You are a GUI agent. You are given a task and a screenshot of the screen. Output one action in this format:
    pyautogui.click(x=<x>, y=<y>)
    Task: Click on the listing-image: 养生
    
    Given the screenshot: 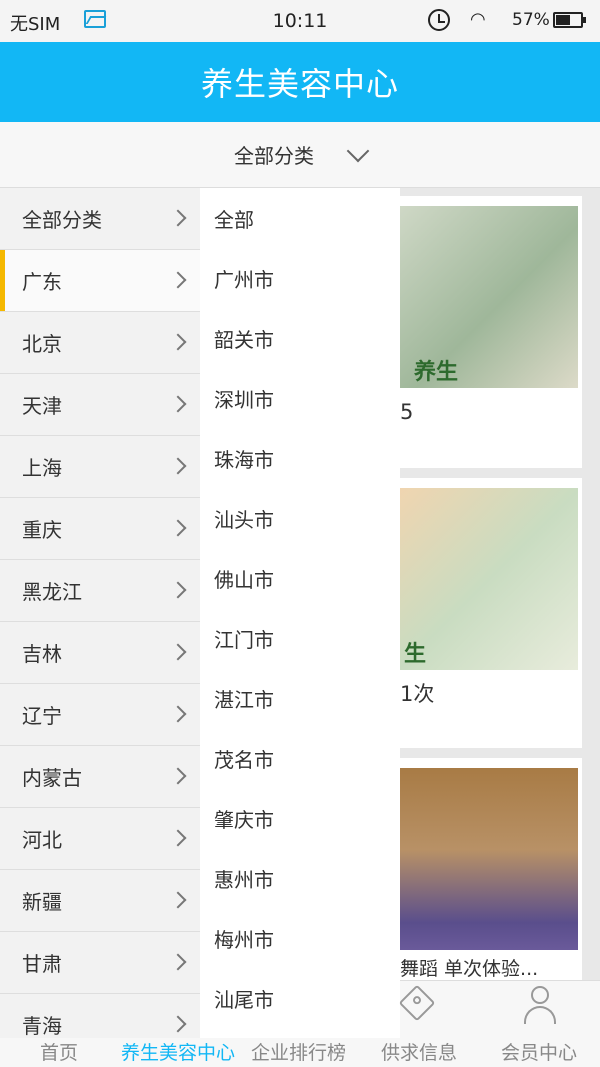 What is the action you would take?
    pyautogui.click(x=489, y=297)
    